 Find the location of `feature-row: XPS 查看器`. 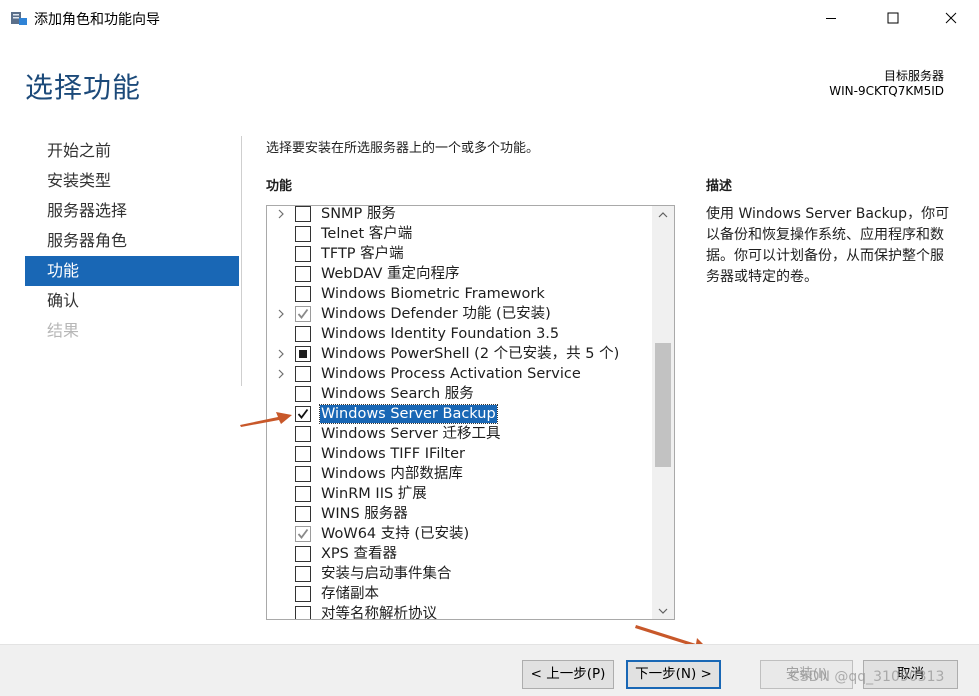

feature-row: XPS 查看器 is located at coordinates (459, 554).